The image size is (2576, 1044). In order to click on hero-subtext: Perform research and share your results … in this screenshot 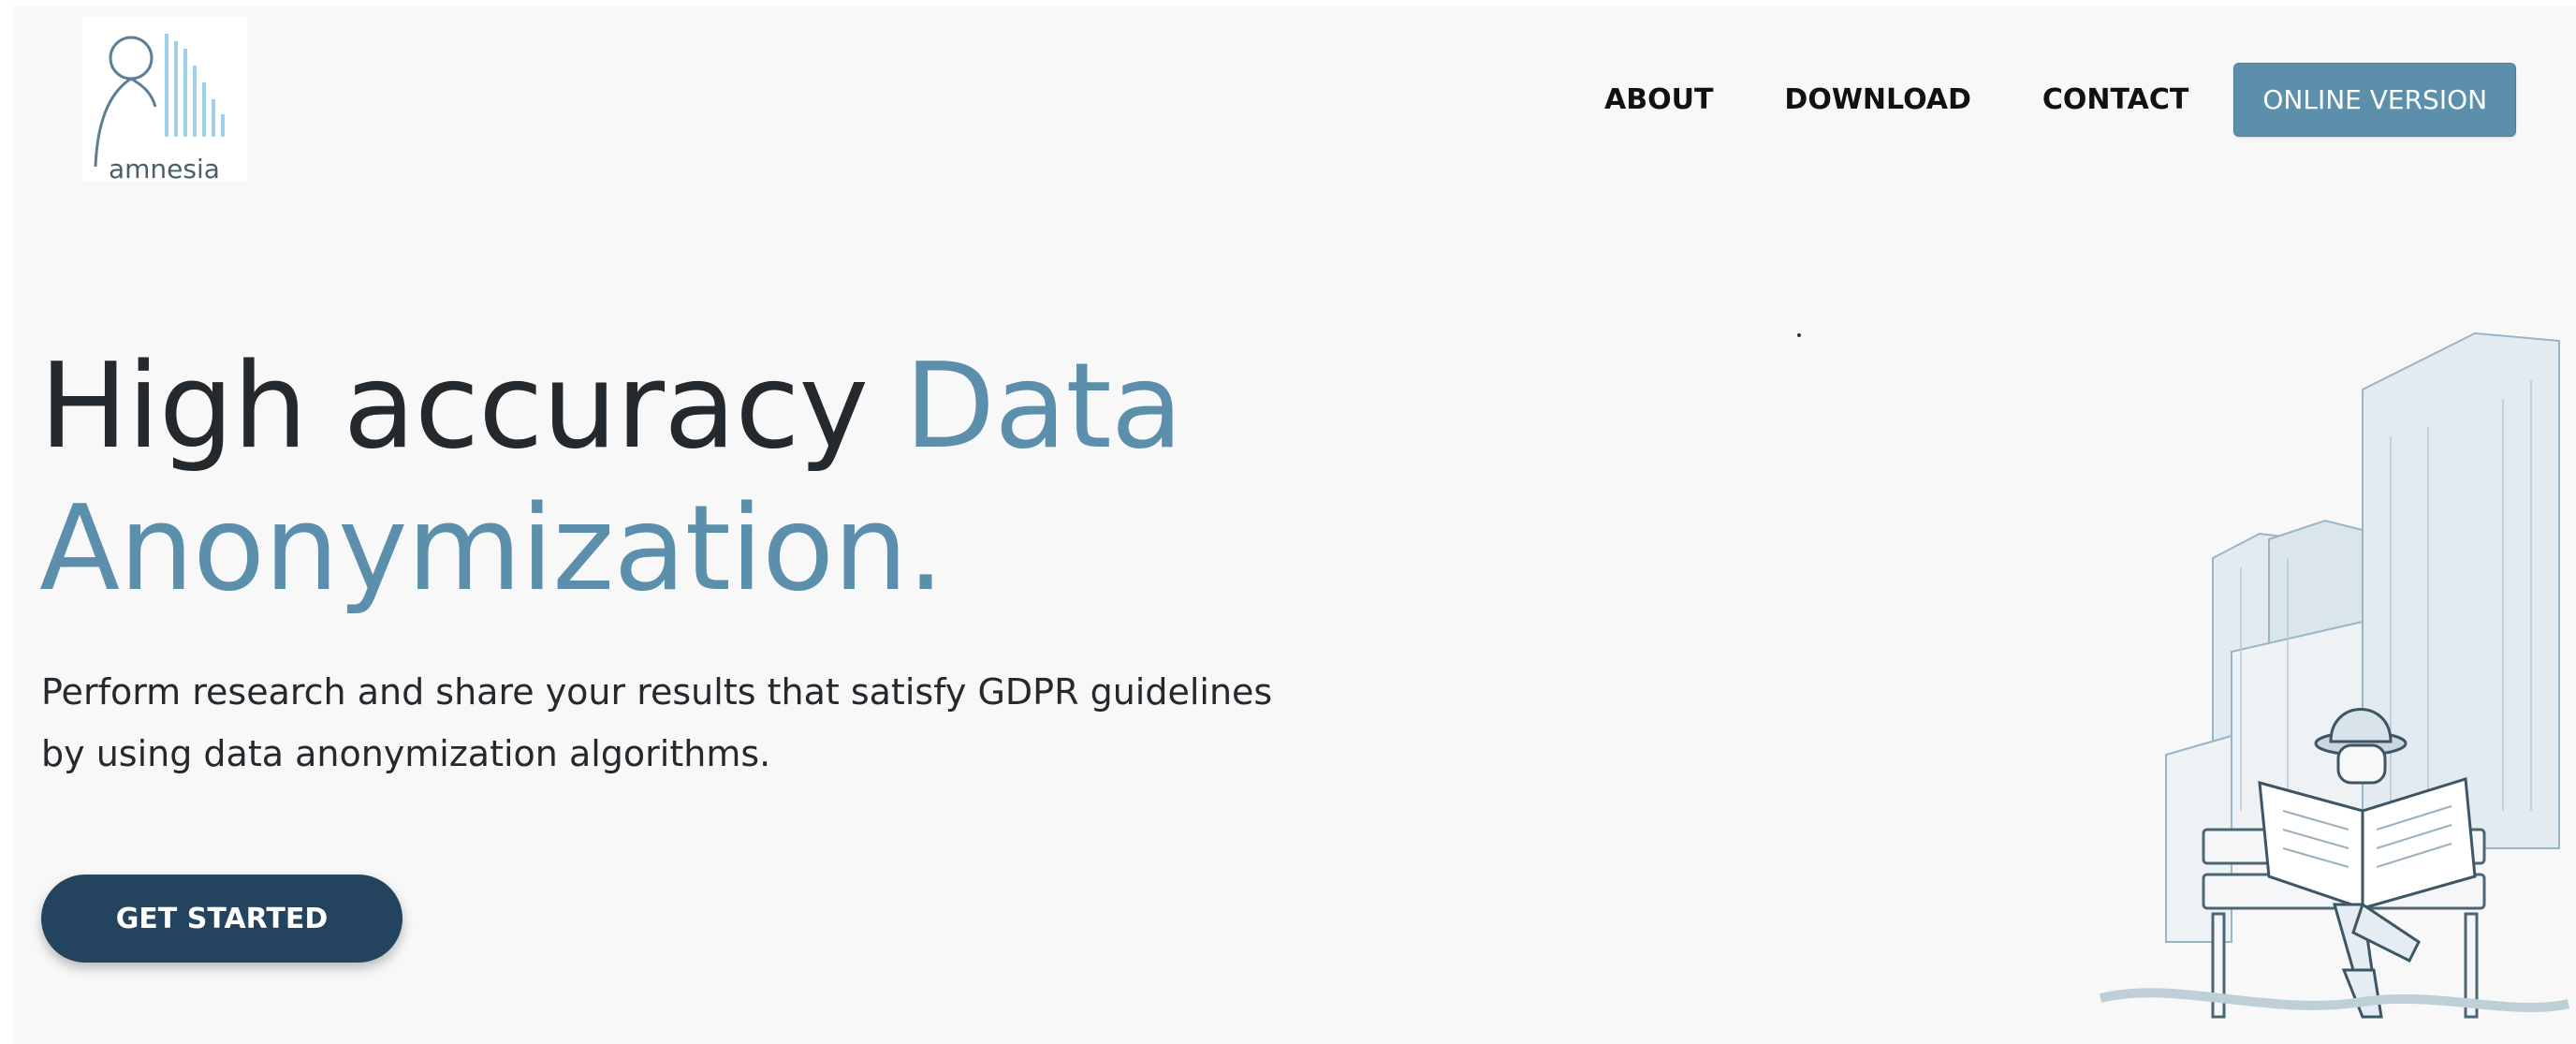, I will do `click(696, 723)`.